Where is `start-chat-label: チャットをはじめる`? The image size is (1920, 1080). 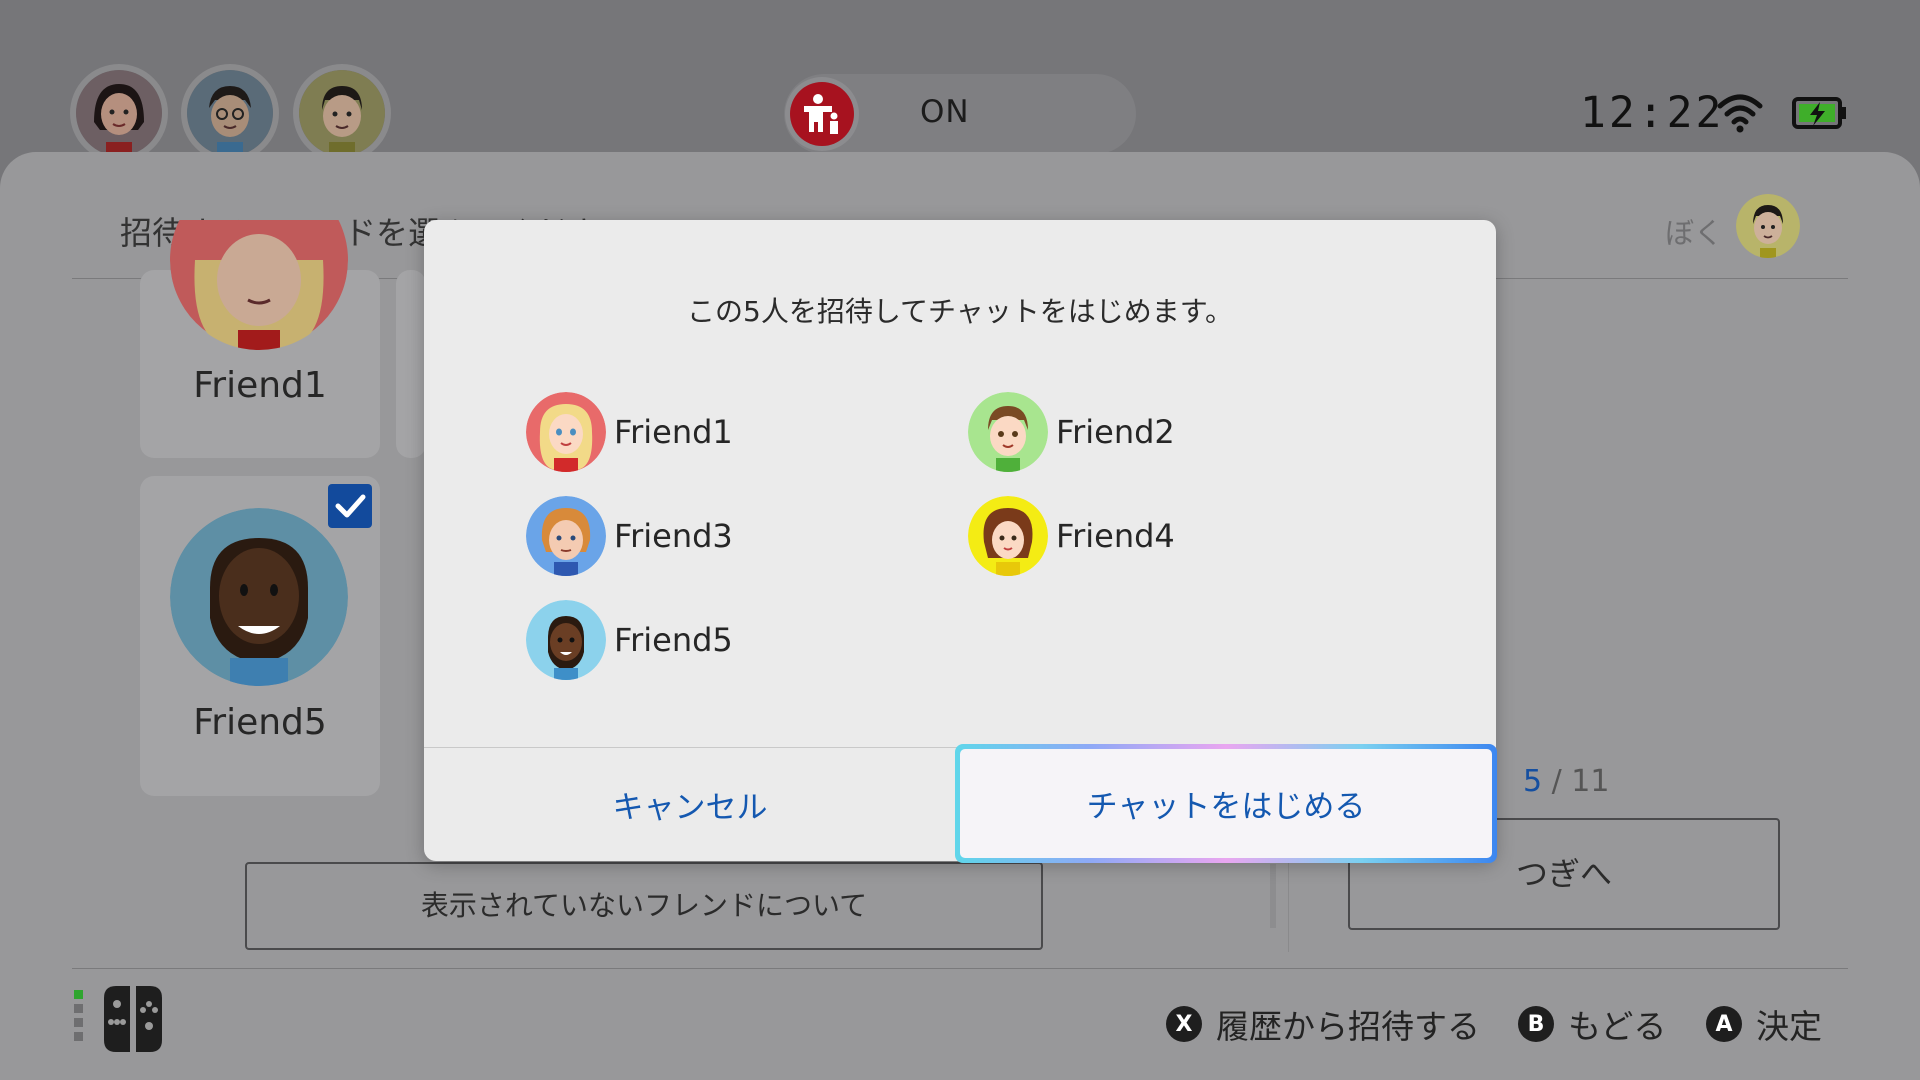 start-chat-label: チャットをはじめる is located at coordinates (1226, 803).